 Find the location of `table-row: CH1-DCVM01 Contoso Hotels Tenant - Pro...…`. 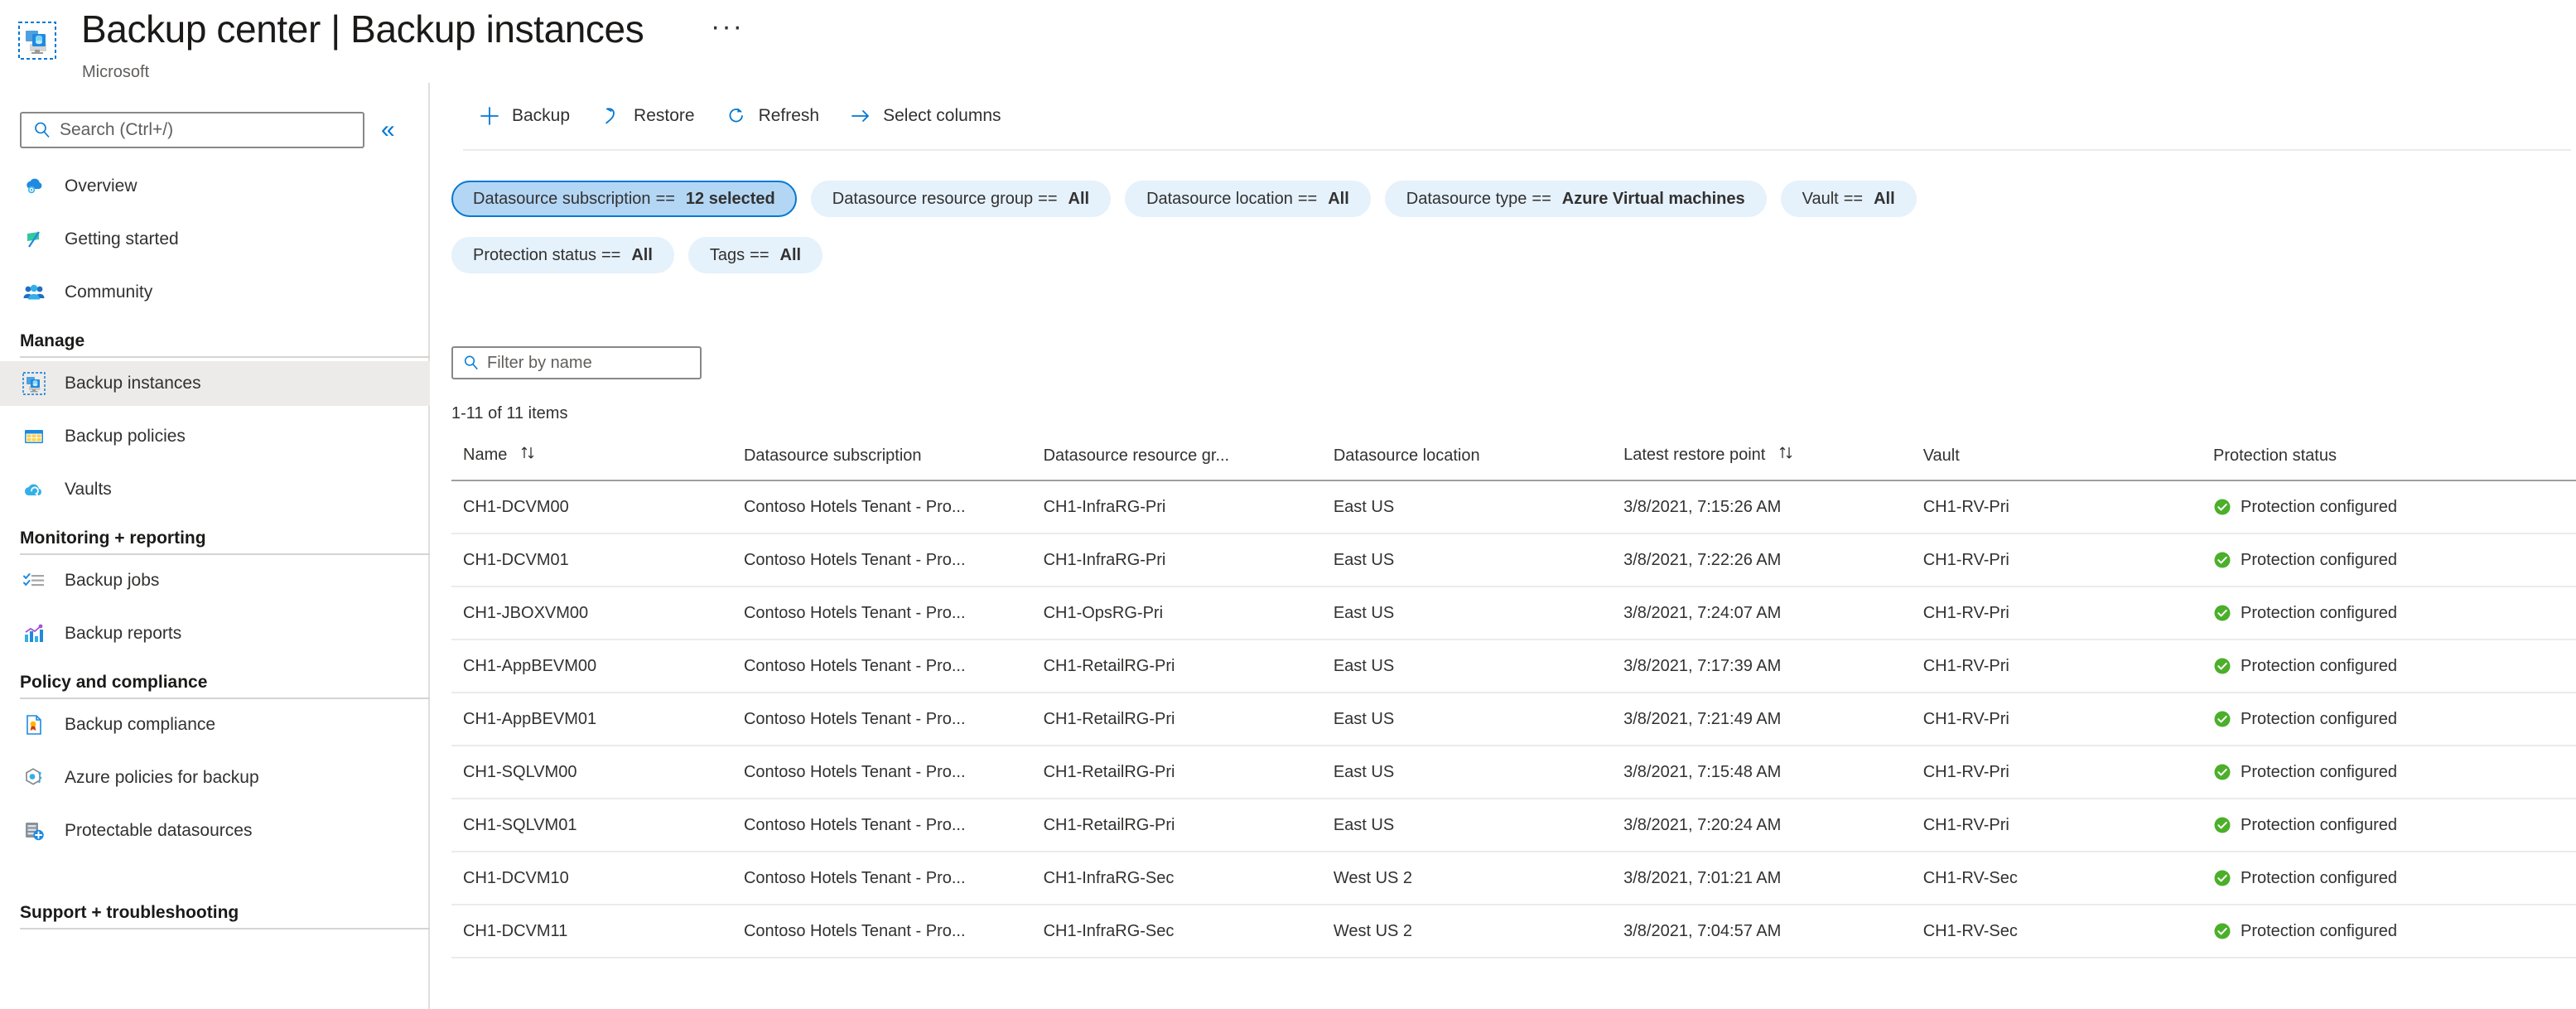

table-row: CH1-DCVM01 Contoso Hotels Tenant - Pro...… is located at coordinates (1513, 560).